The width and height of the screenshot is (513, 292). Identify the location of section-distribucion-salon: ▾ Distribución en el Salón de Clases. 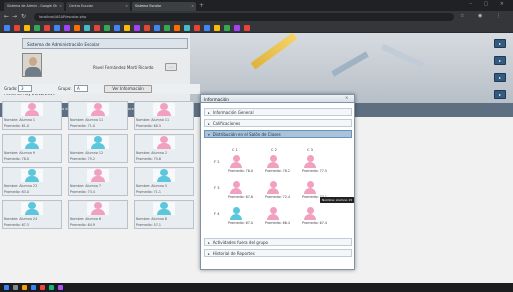
(278, 134).